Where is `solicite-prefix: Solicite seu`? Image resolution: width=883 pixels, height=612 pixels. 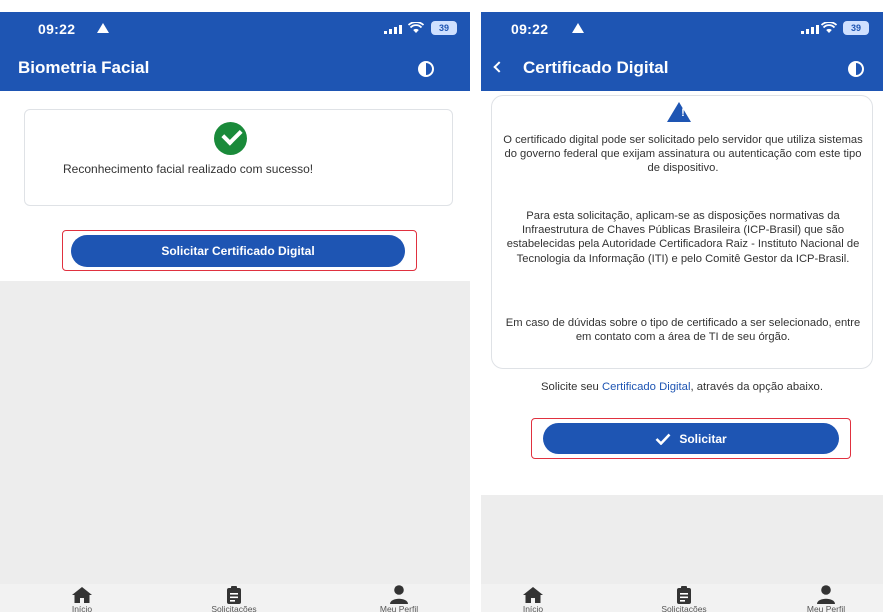 solicite-prefix: Solicite seu is located at coordinates (571, 387).